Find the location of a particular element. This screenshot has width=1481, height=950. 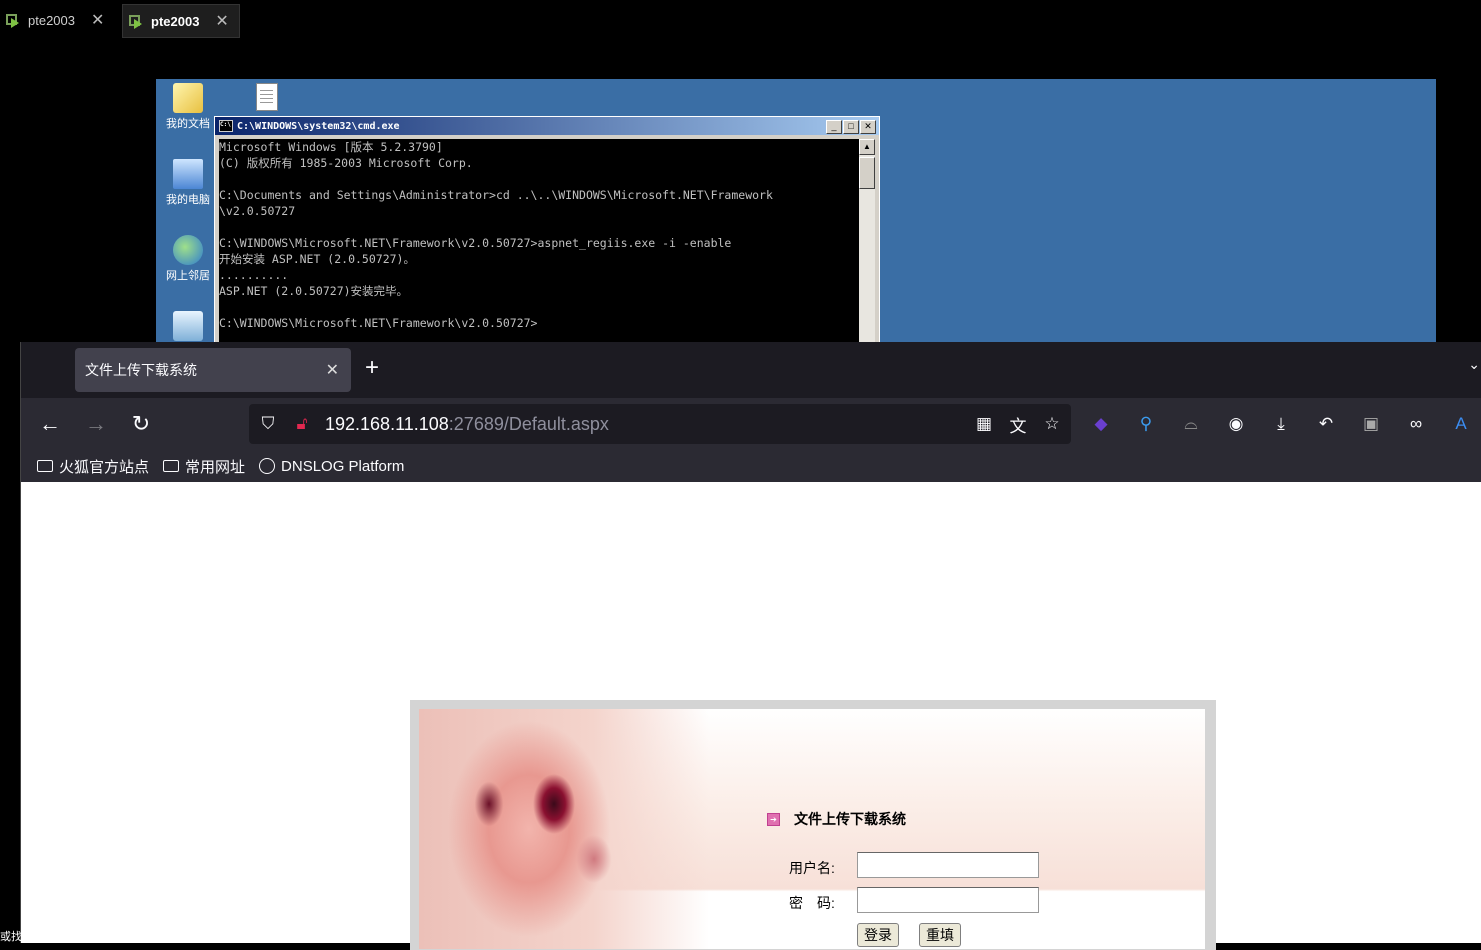

login-panel: ➔ 文件上传下载系统 用户名: 密 码: 登录 重填 is located at coordinates (813, 825).